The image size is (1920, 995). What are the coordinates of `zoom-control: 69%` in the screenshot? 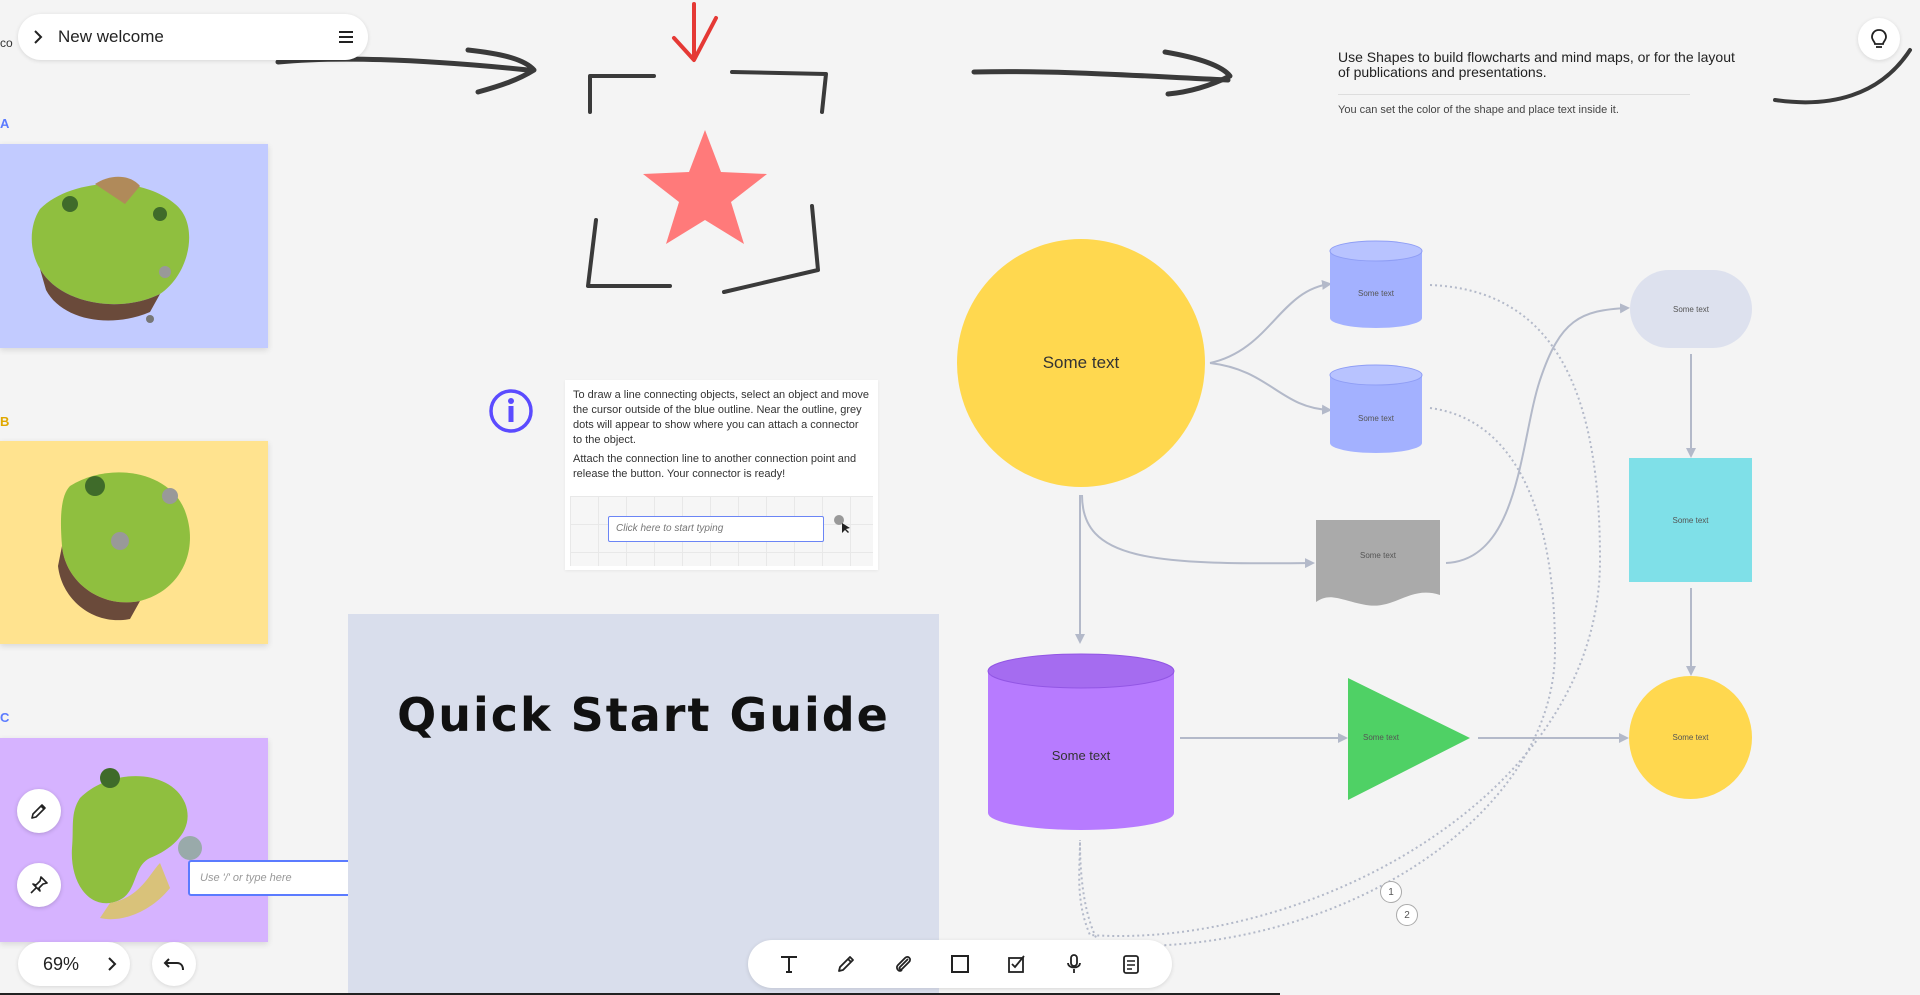 It's located at (74, 964).